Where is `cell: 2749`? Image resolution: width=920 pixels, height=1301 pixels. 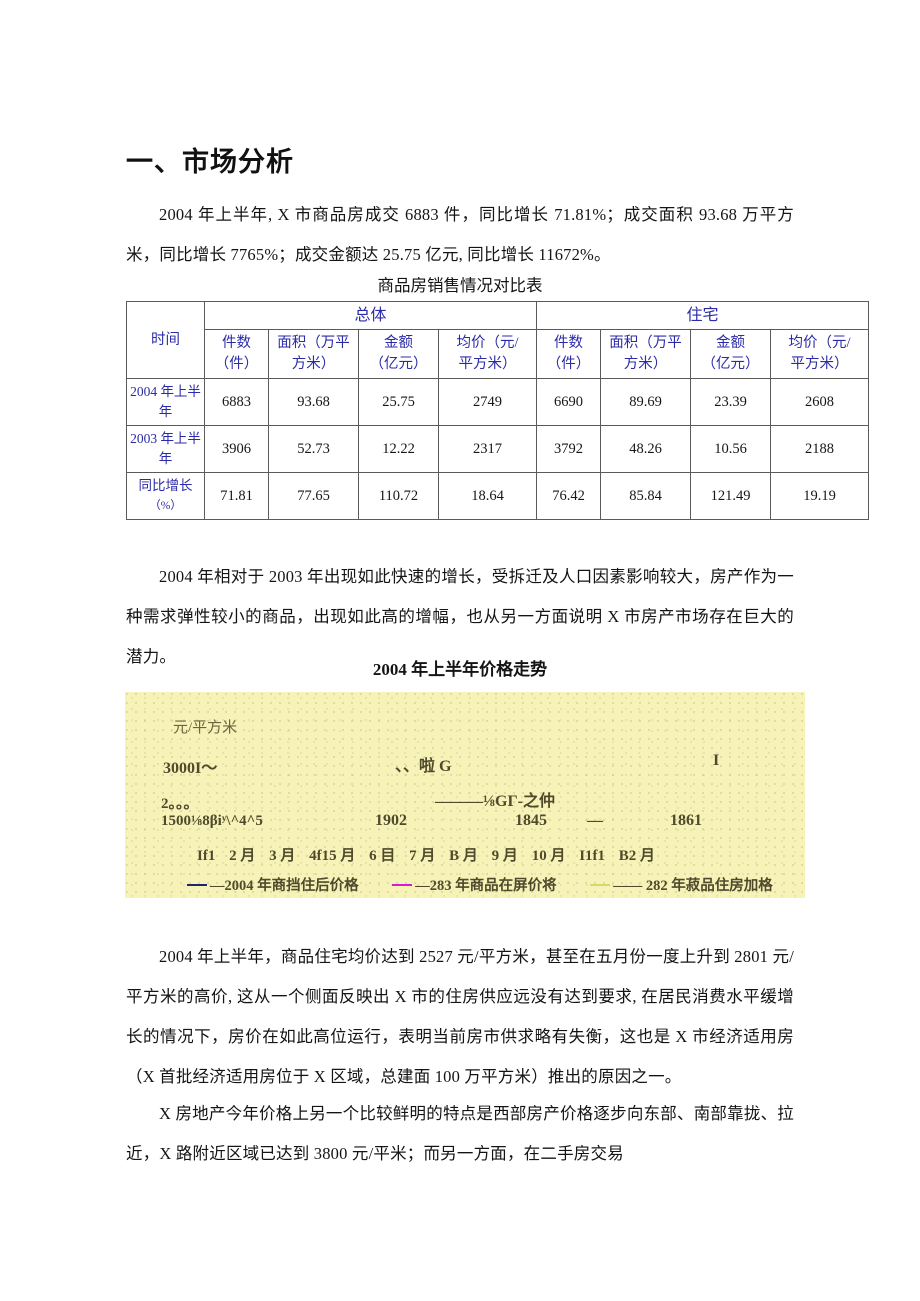 cell: 2749 is located at coordinates (487, 402).